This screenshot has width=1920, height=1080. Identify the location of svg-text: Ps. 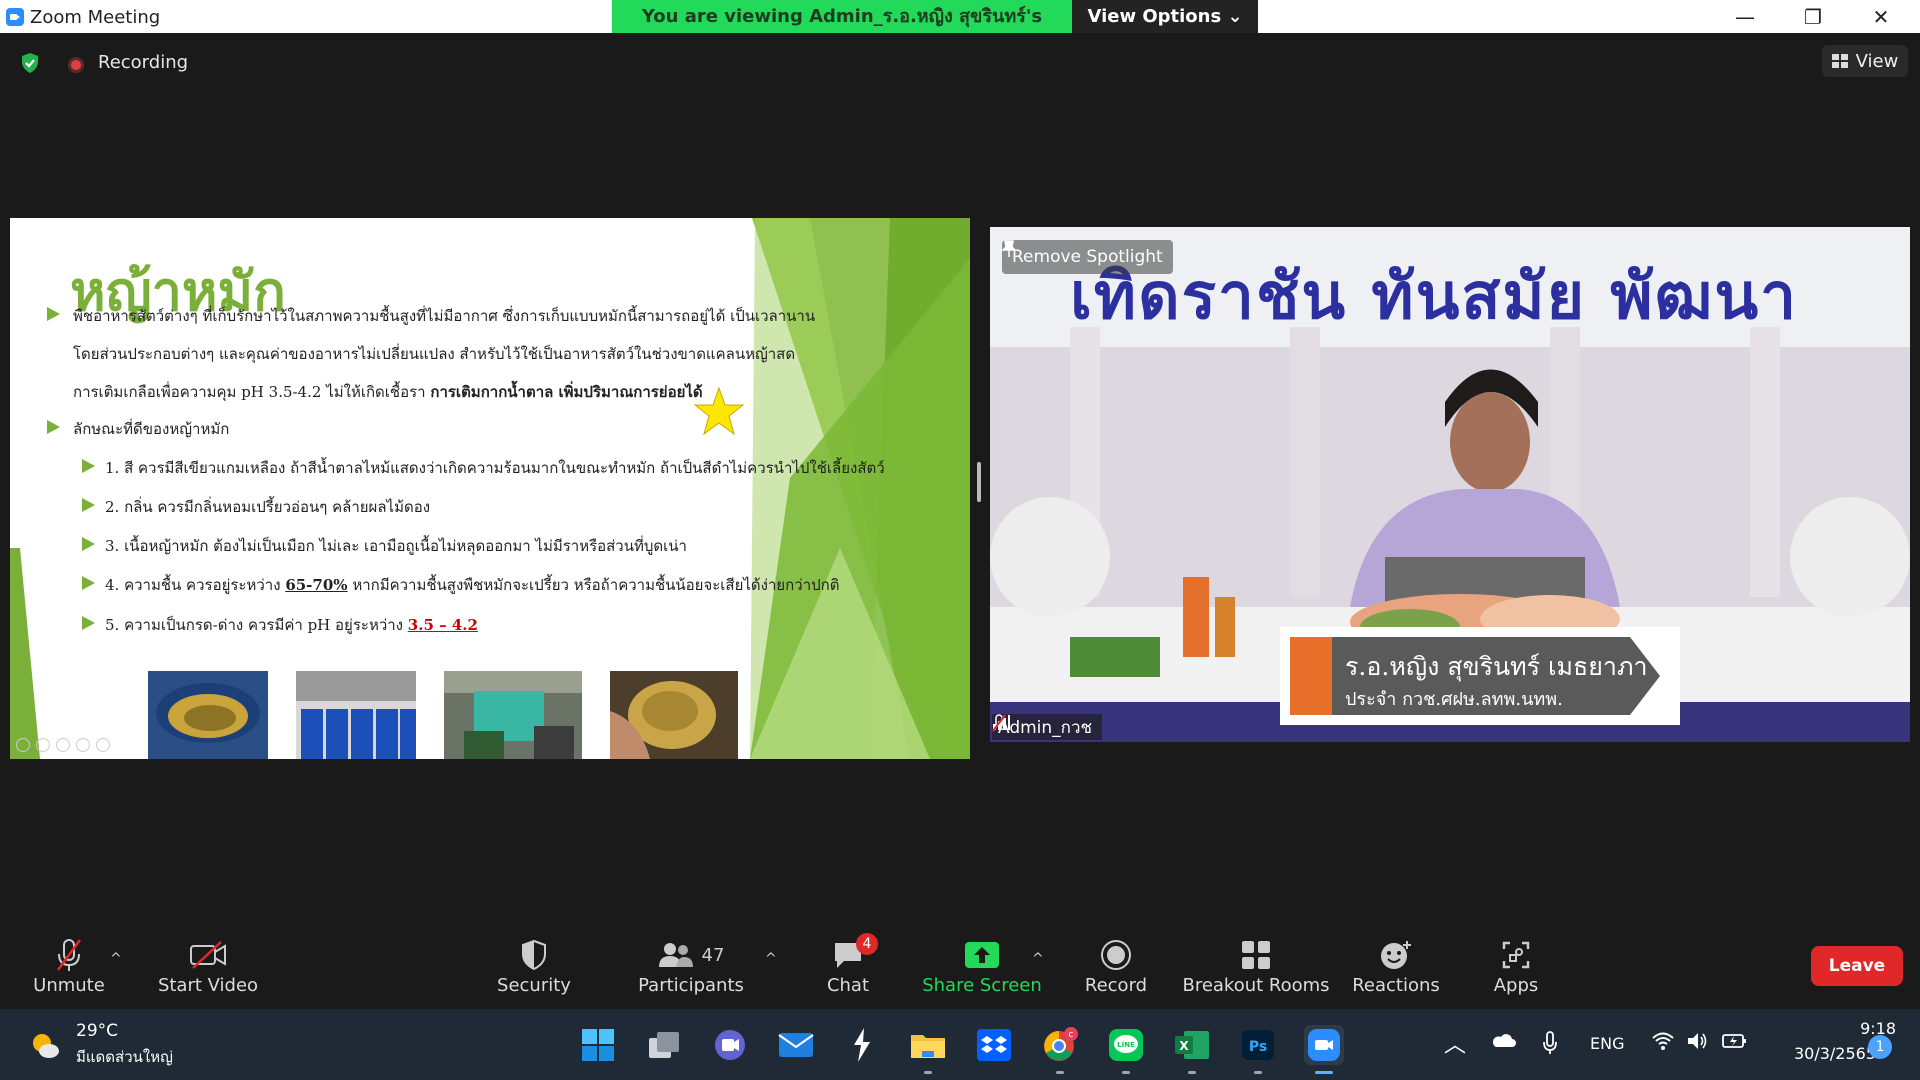
(1258, 1047).